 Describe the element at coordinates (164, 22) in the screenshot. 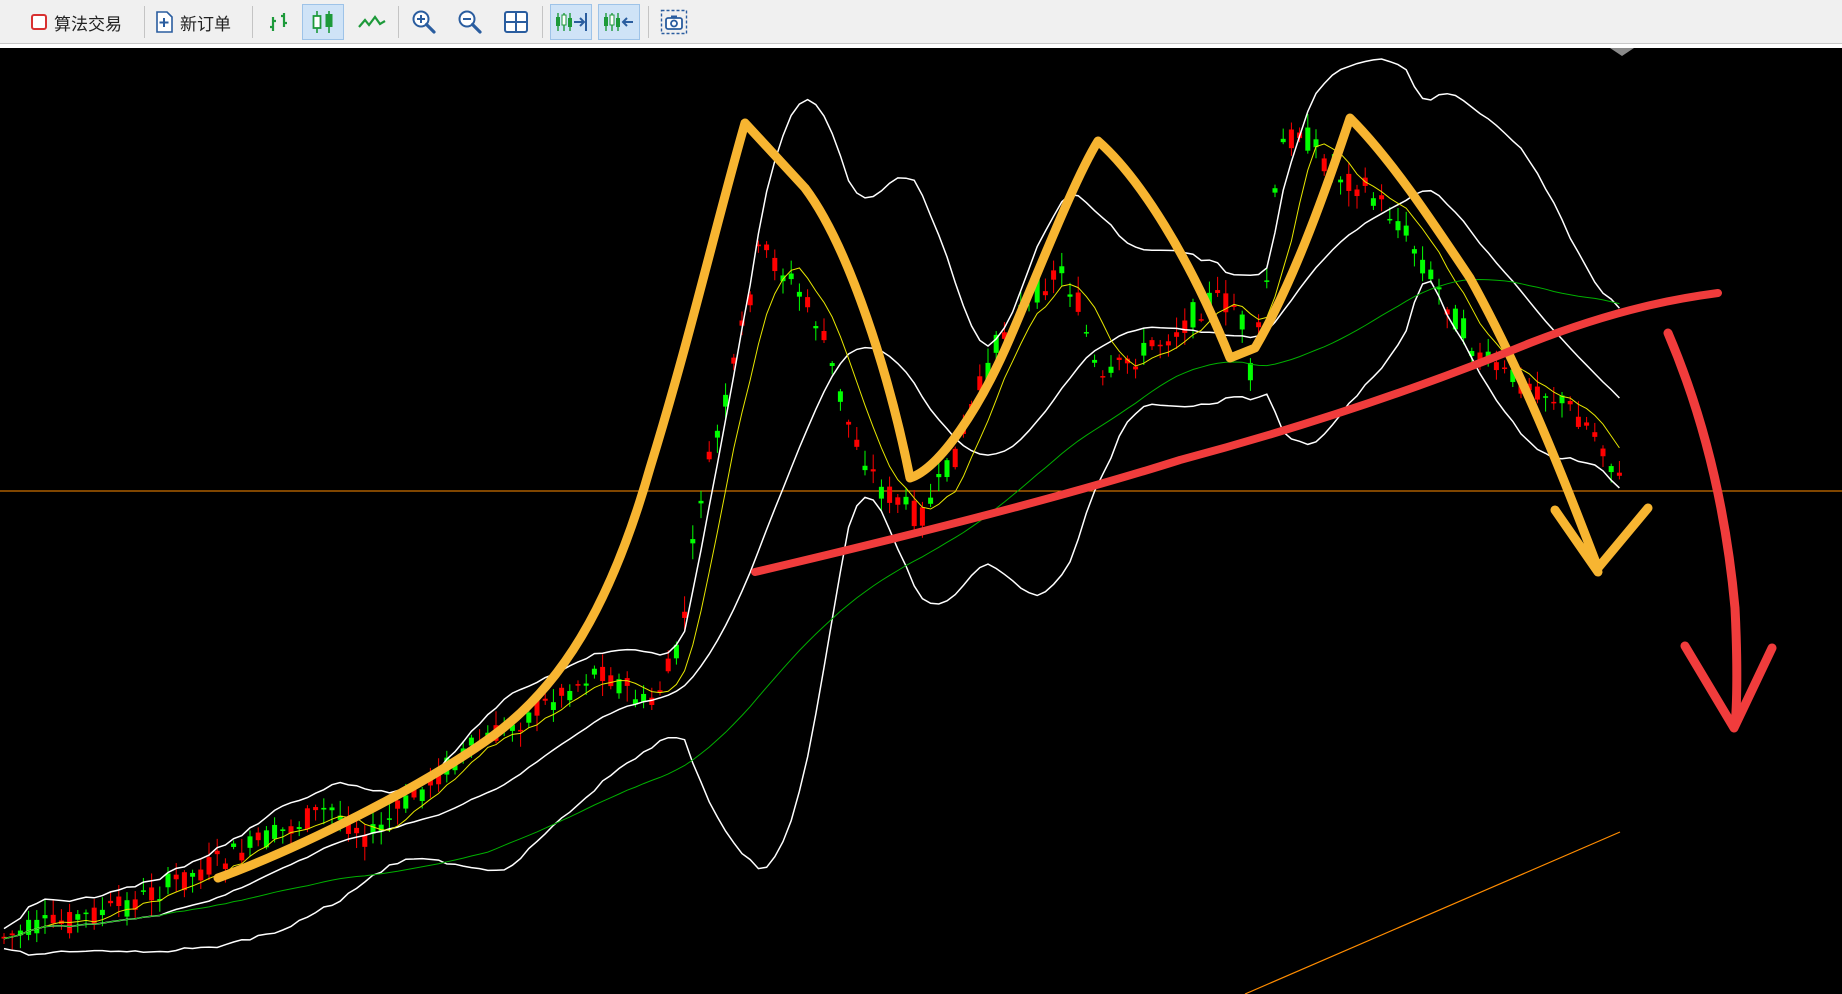

I see `new-order-icon` at that location.